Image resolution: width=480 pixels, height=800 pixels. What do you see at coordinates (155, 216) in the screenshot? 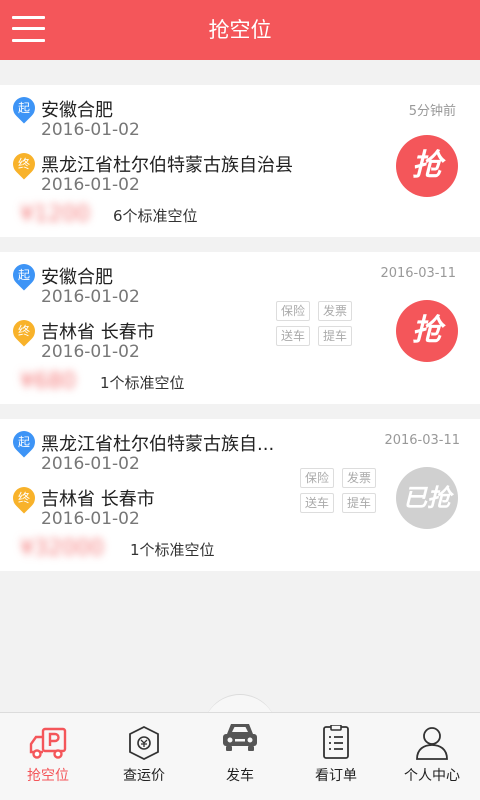
I see `slot-count: 6个标准空位` at bounding box center [155, 216].